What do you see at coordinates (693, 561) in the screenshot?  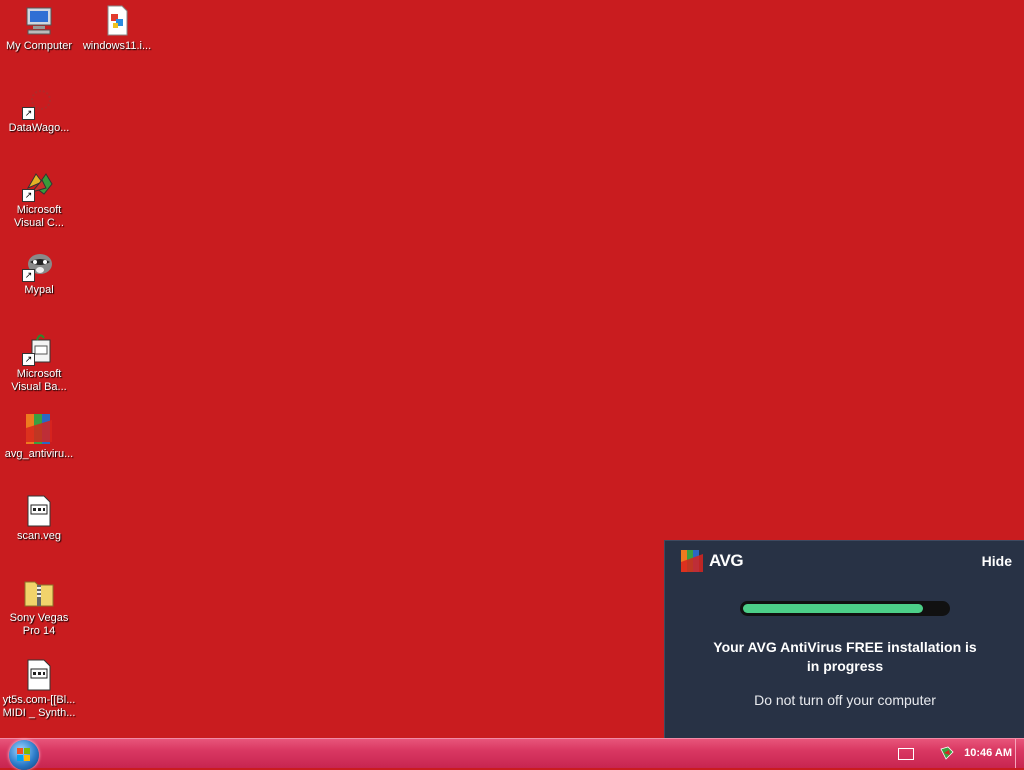 I see `avg-logo-icon` at bounding box center [693, 561].